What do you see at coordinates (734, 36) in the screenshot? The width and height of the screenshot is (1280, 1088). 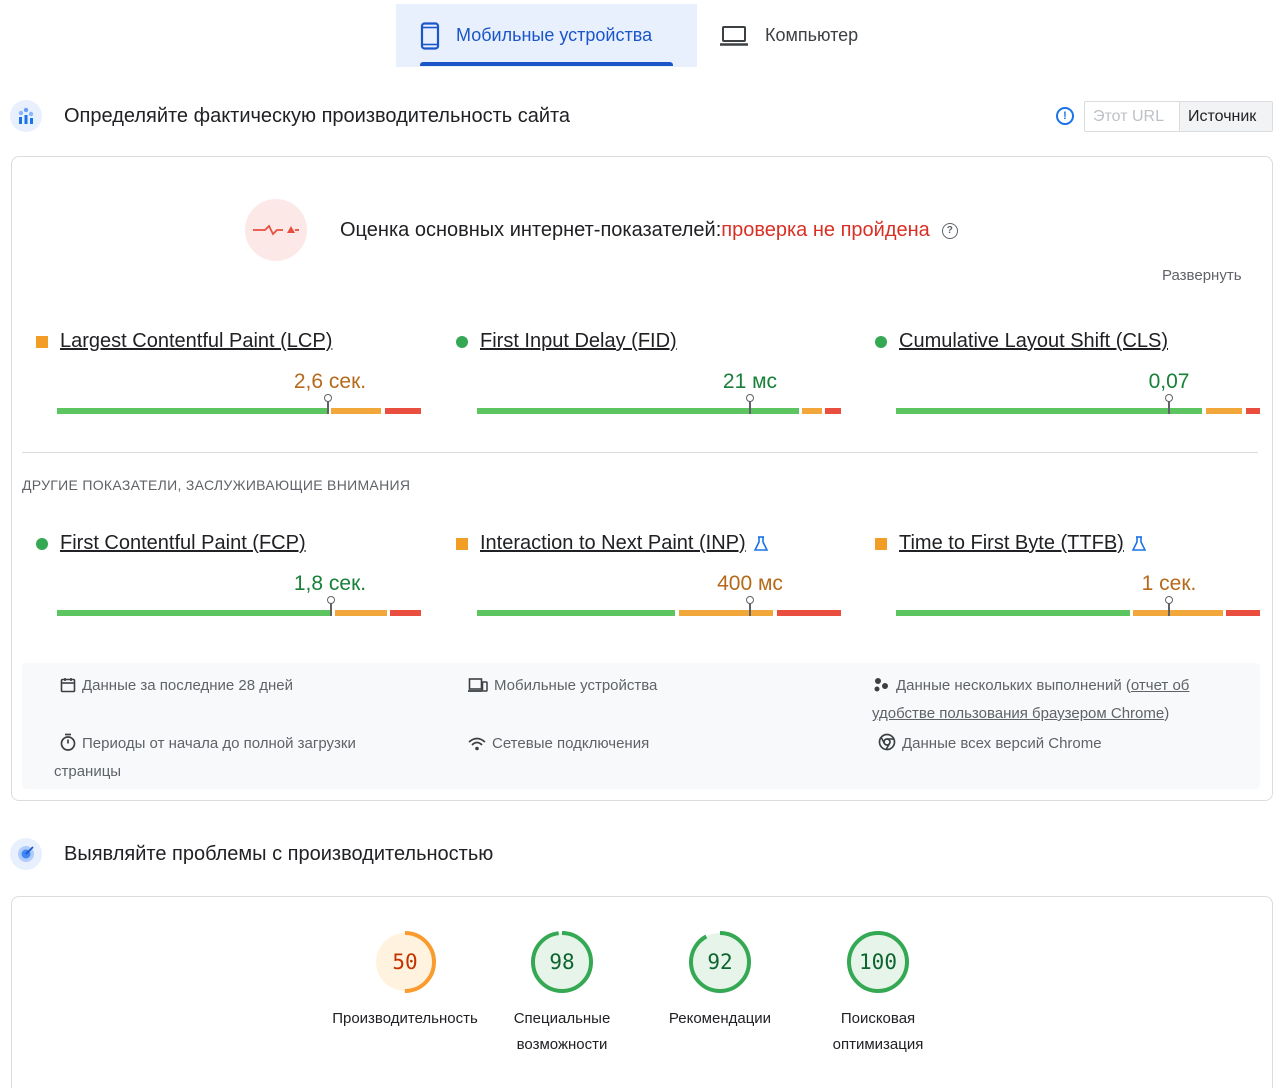 I see `laptop-icon` at bounding box center [734, 36].